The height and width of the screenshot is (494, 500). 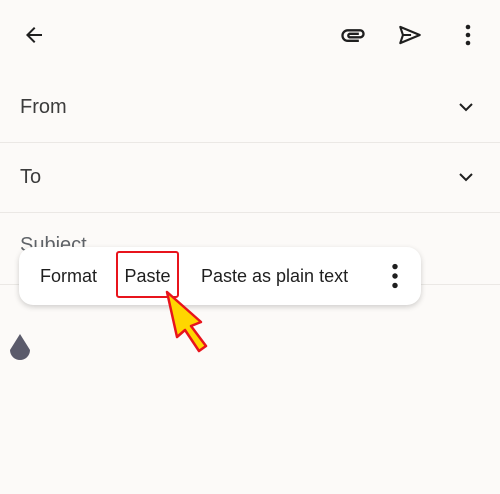 What do you see at coordinates (20, 349) in the screenshot?
I see `text-cursor-handle-icon` at bounding box center [20, 349].